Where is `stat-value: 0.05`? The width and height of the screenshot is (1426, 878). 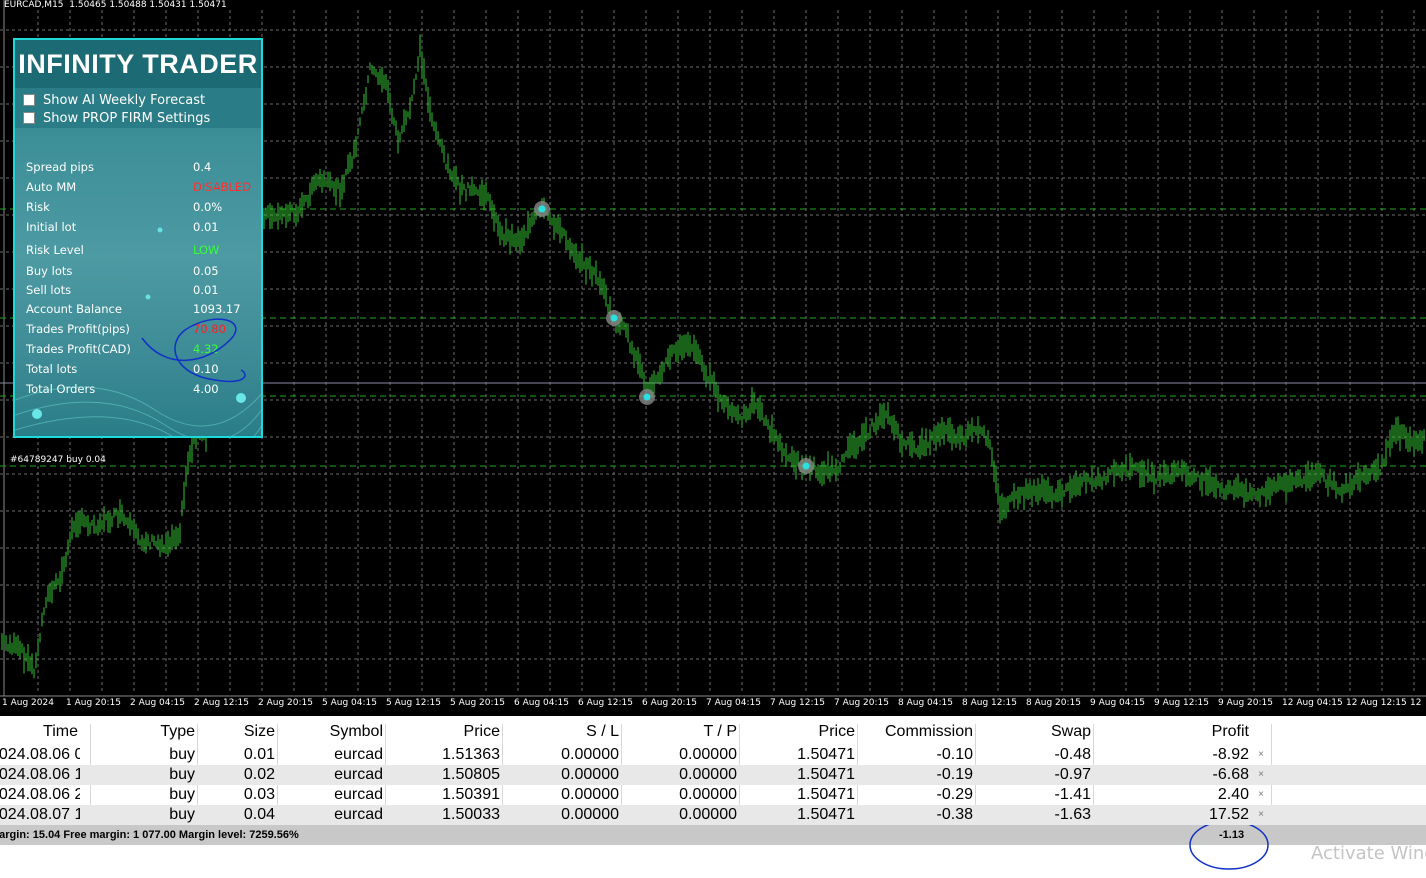 stat-value: 0.05 is located at coordinates (206, 271).